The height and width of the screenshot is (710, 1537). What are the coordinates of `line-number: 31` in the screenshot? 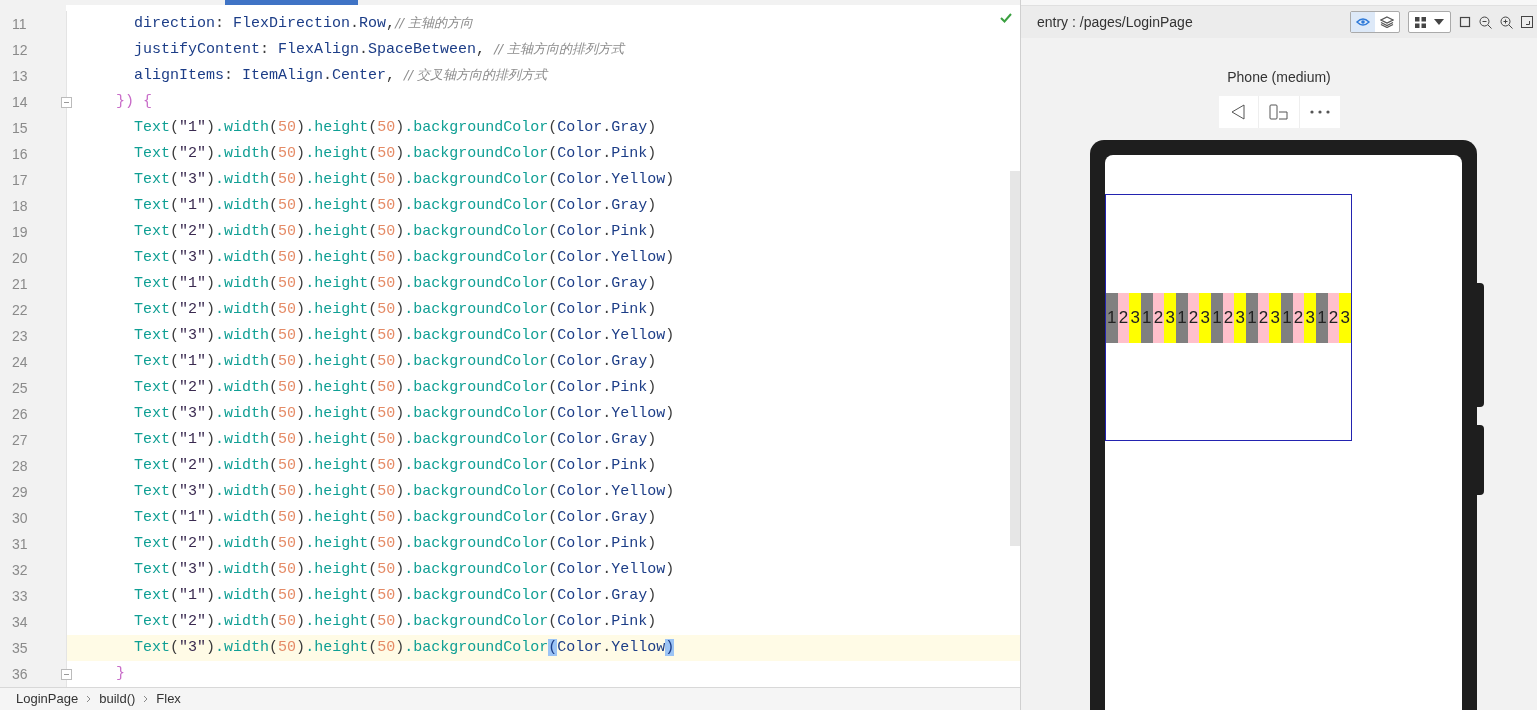 It's located at (20, 544).